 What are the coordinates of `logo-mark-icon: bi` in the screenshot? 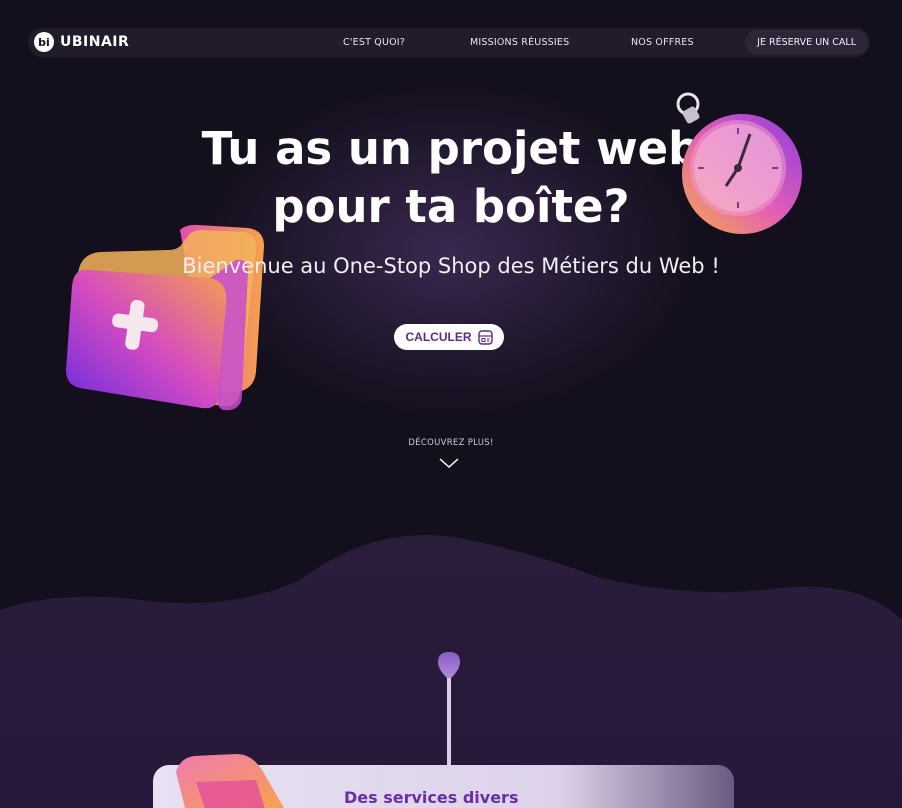 It's located at (44, 42).